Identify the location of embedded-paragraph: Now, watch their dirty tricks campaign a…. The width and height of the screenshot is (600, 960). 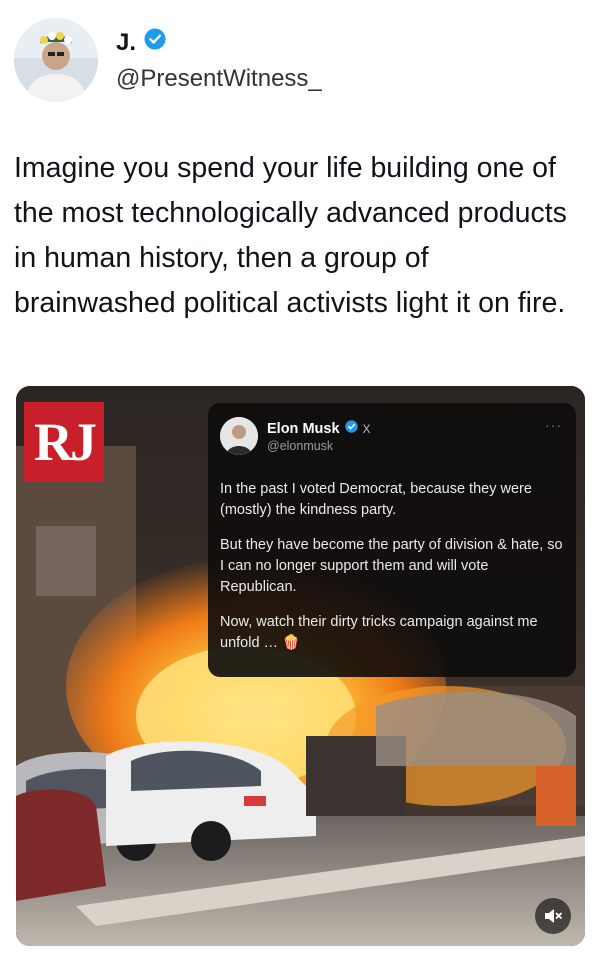
(379, 632).